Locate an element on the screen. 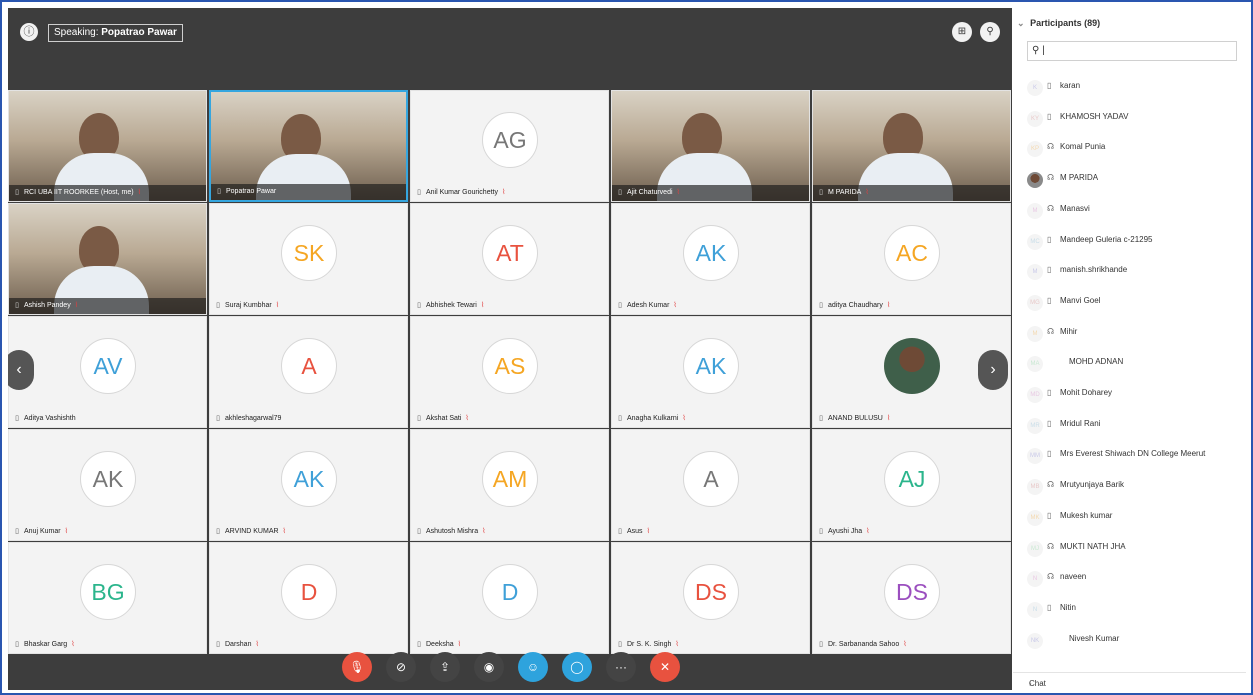  participant-row: KP ☊ Komal Punia is located at coordinates (1129, 148).